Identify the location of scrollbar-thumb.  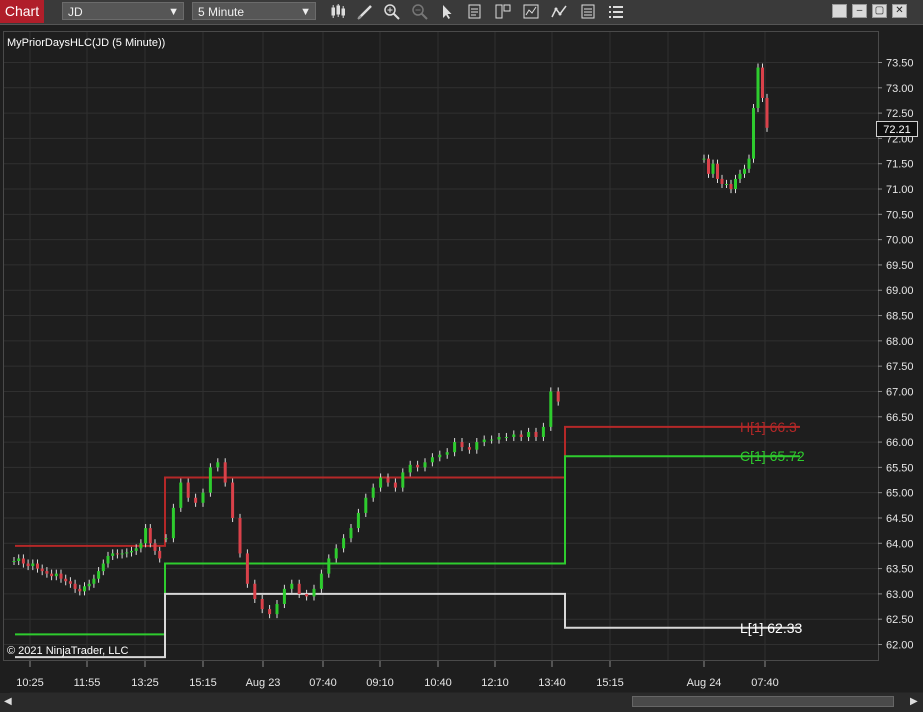
(763, 701).